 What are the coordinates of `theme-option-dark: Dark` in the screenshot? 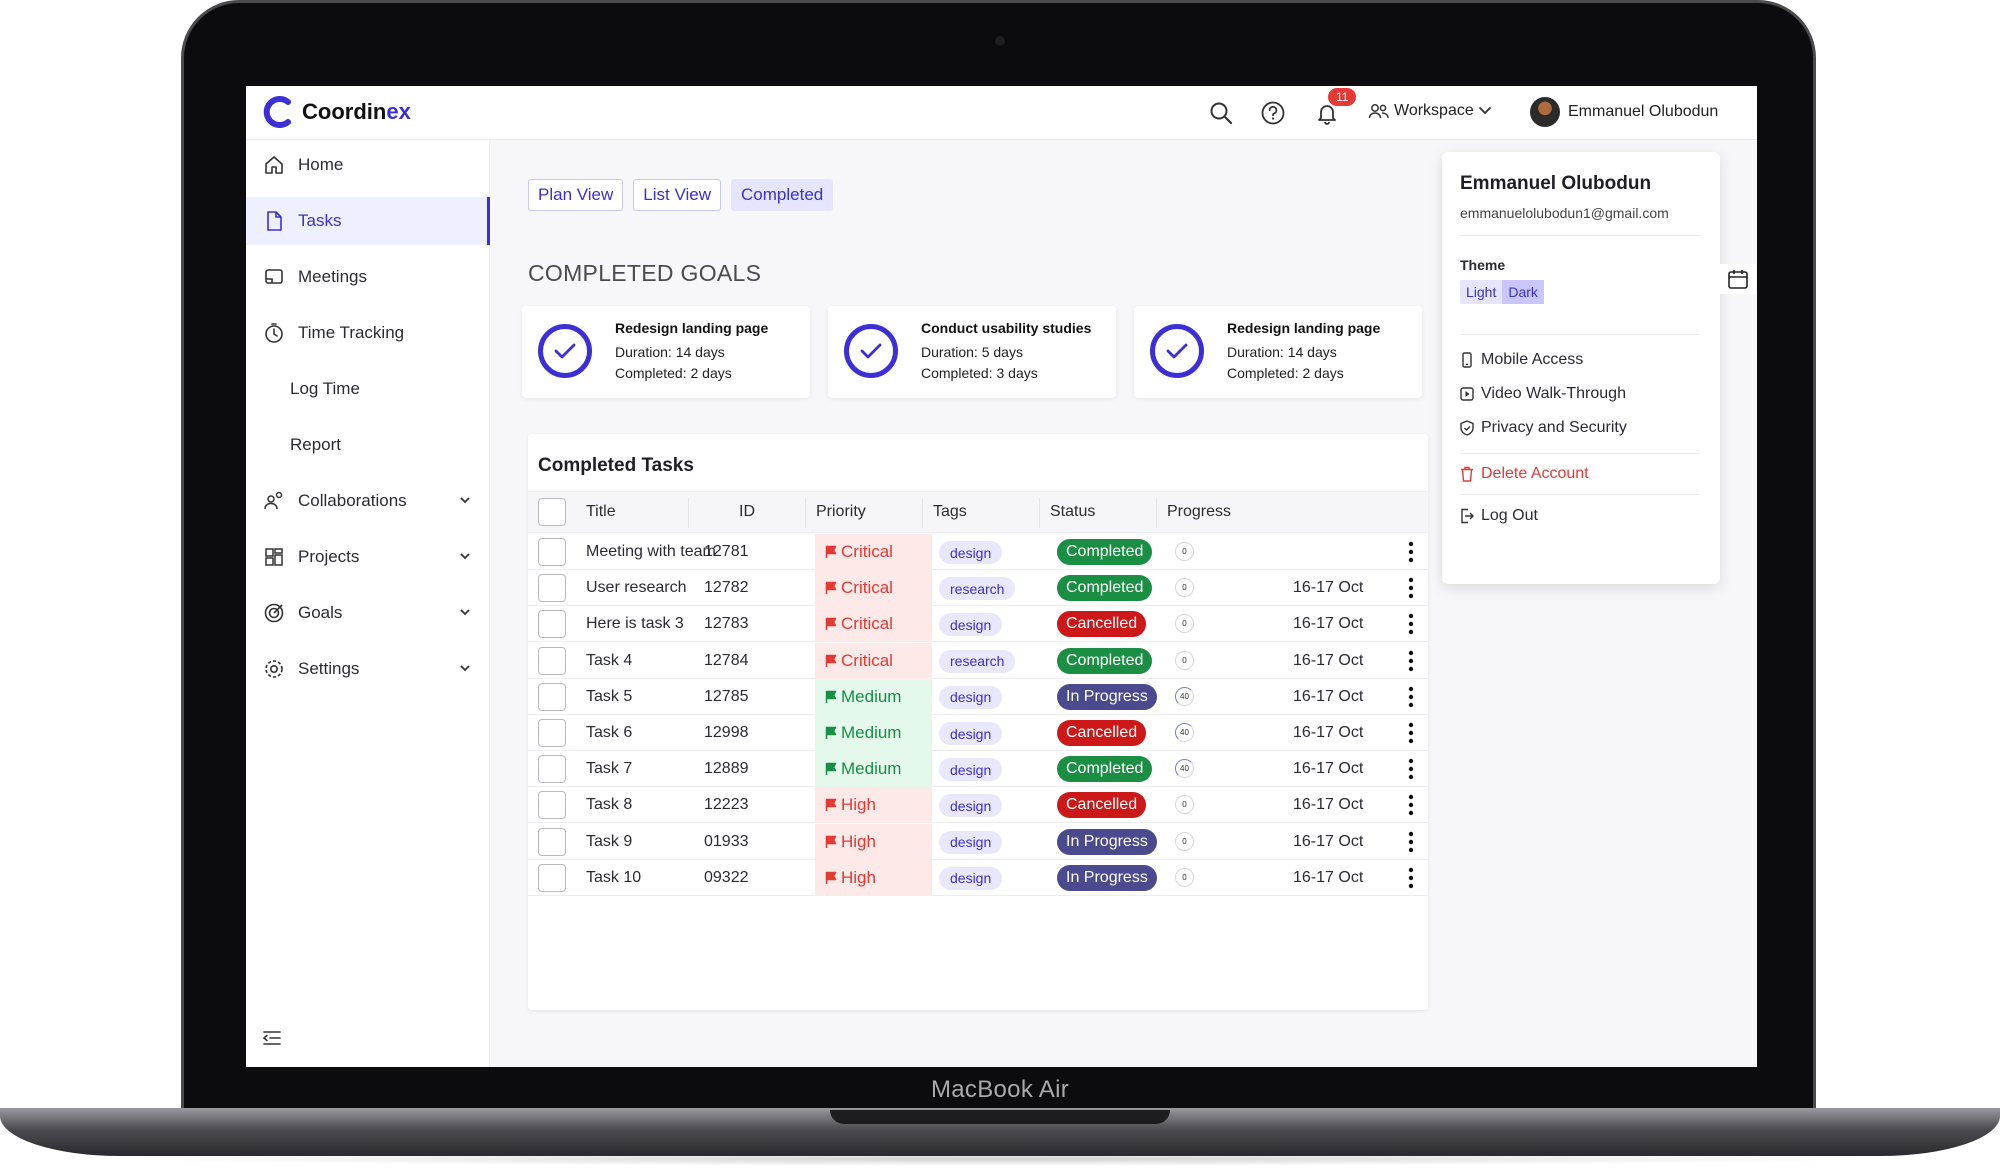 It's located at (1523, 292).